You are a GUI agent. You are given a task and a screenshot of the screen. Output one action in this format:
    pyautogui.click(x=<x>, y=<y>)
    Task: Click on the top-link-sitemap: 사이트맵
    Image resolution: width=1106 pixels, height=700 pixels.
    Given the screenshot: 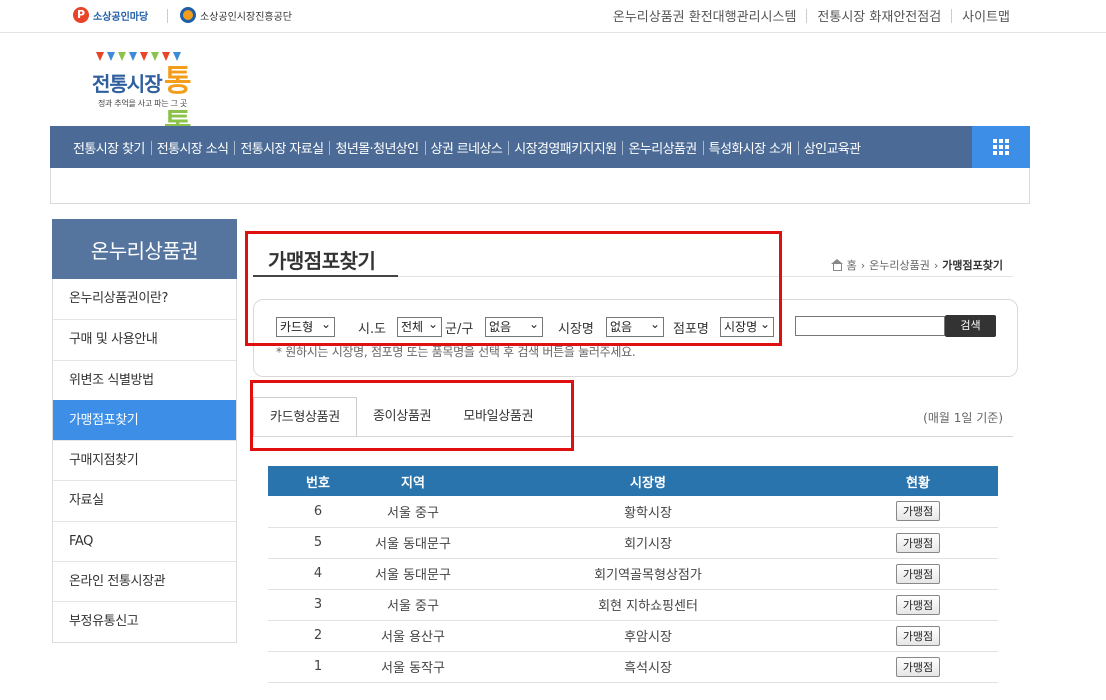 What is the action you would take?
    pyautogui.click(x=986, y=15)
    